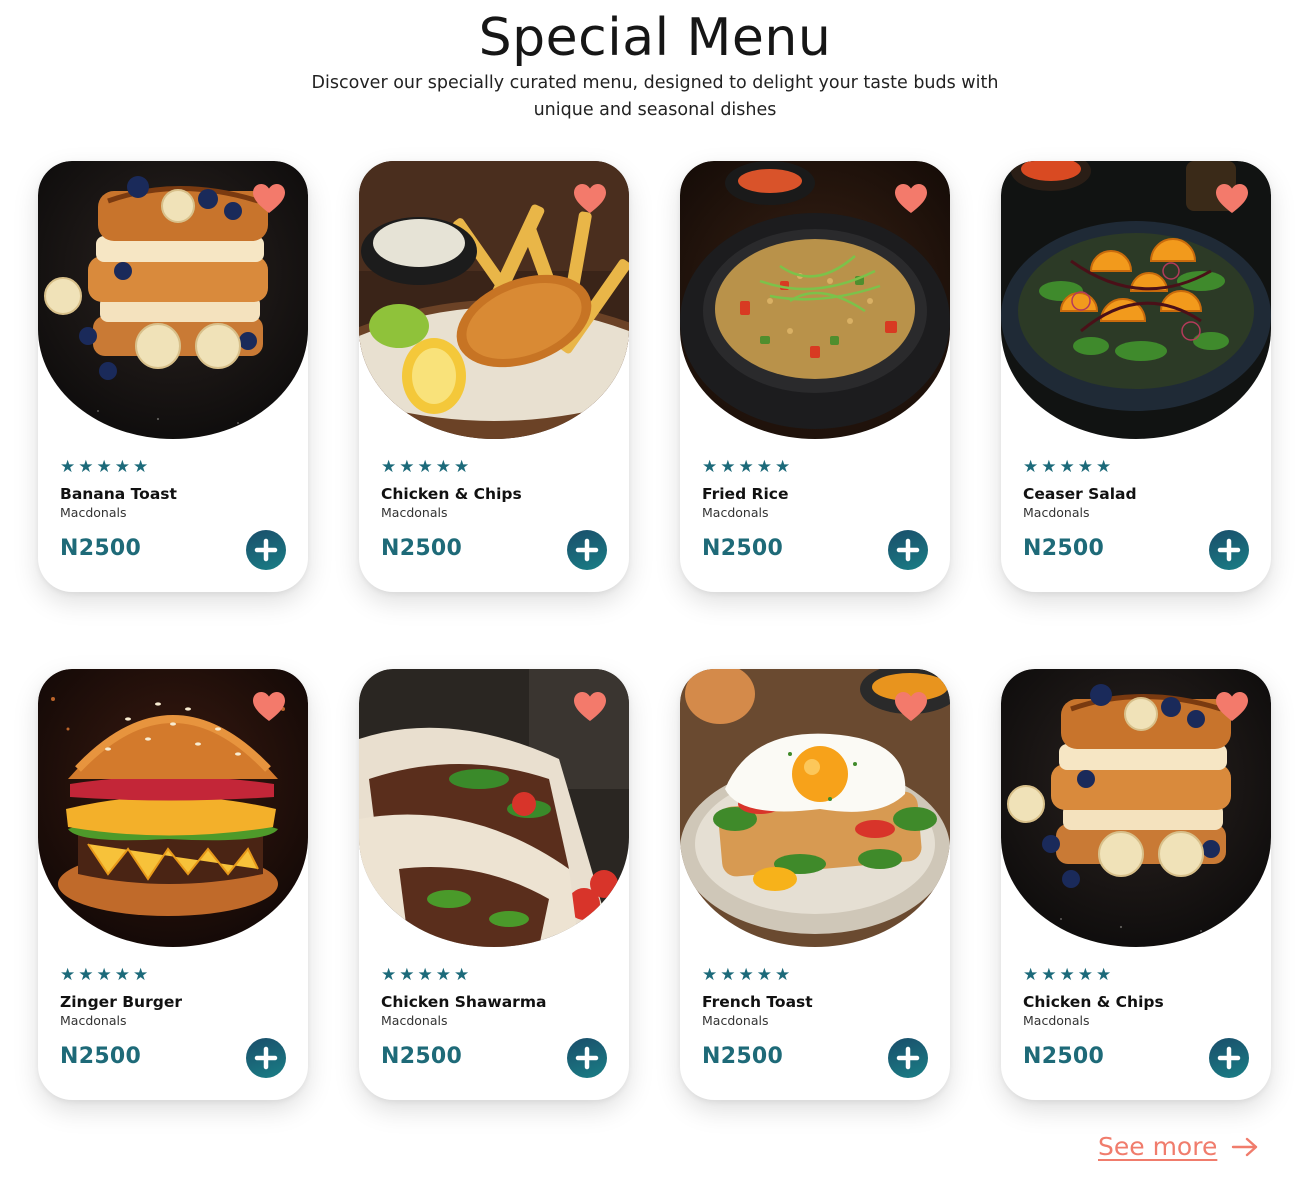 This screenshot has height=1181, width=1310. I want to click on dish-name: French Toast, so click(757, 1002).